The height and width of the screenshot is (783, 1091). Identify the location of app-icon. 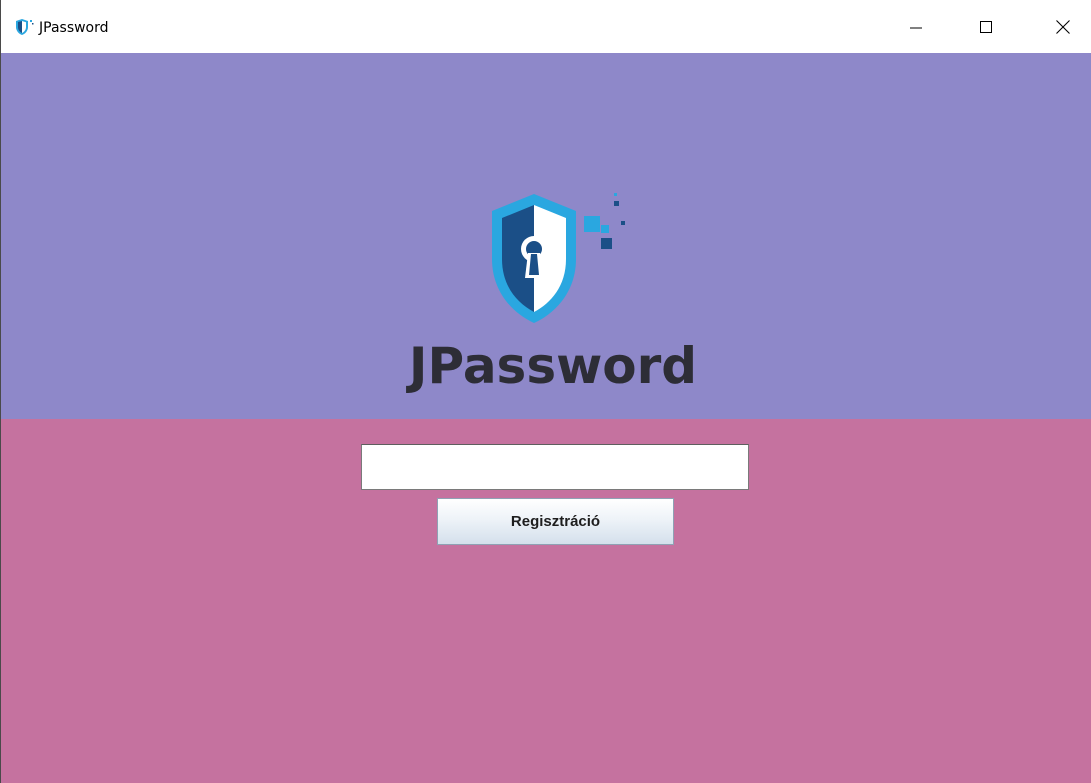
(25, 27).